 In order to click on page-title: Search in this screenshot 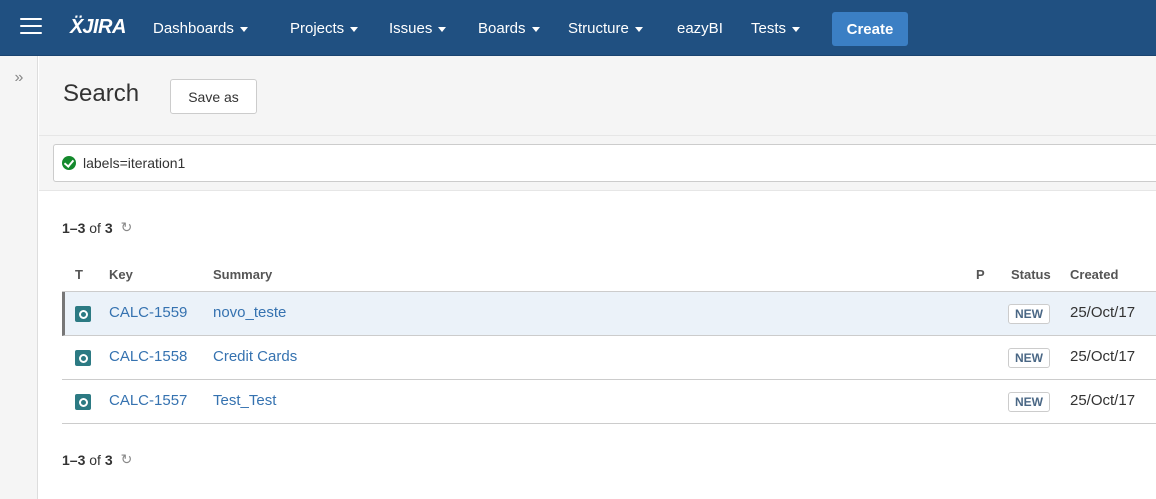, I will do `click(101, 93)`.